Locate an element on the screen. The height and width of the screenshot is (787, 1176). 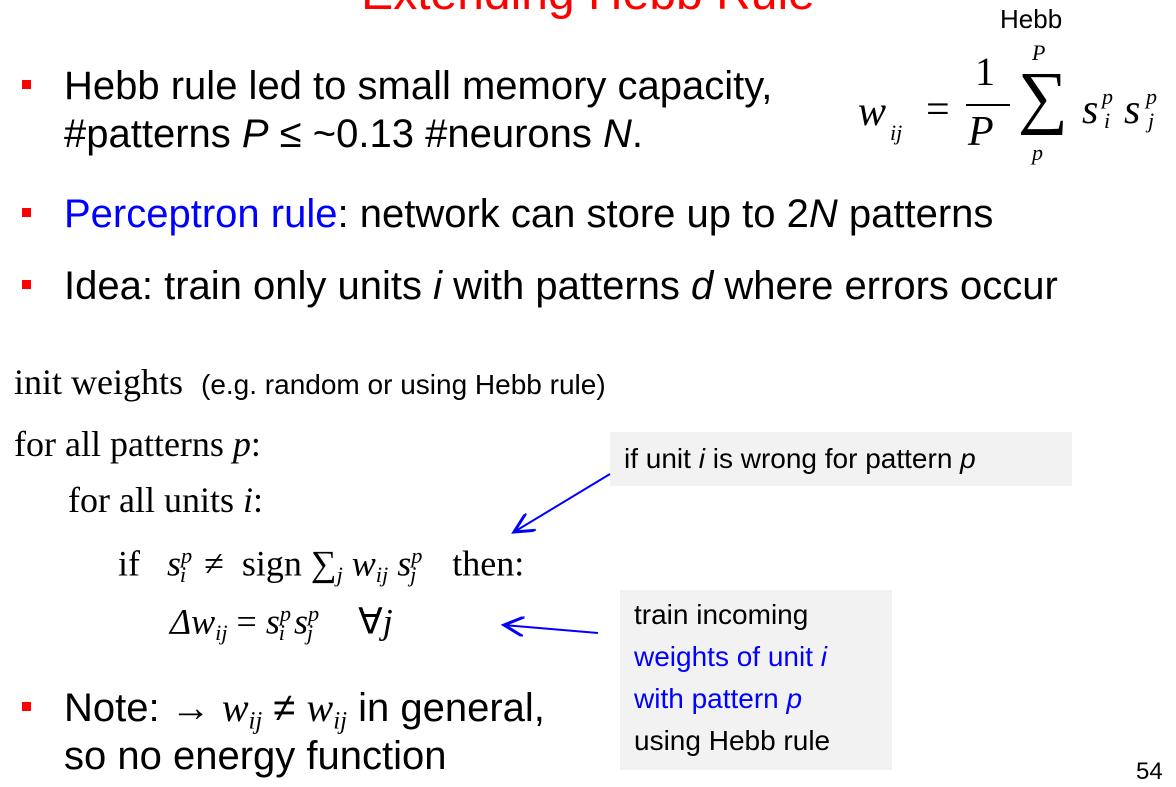
bullet-marker is located at coordinates (26, 706).